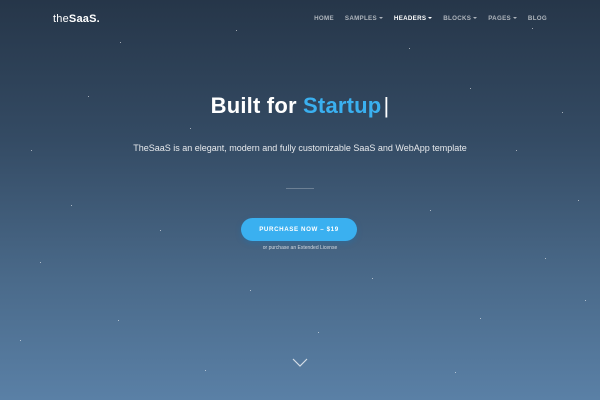 The width and height of the screenshot is (600, 400). I want to click on nav-item-label: PAGES, so click(499, 18).